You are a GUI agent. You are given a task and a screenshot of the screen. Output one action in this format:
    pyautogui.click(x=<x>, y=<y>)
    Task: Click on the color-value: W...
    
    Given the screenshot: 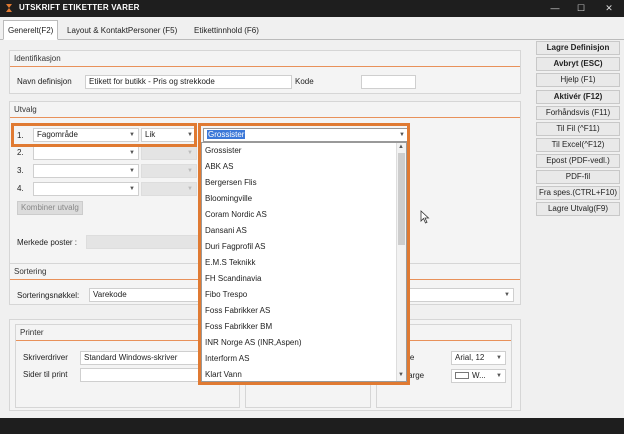 What is the action you would take?
    pyautogui.click(x=479, y=375)
    